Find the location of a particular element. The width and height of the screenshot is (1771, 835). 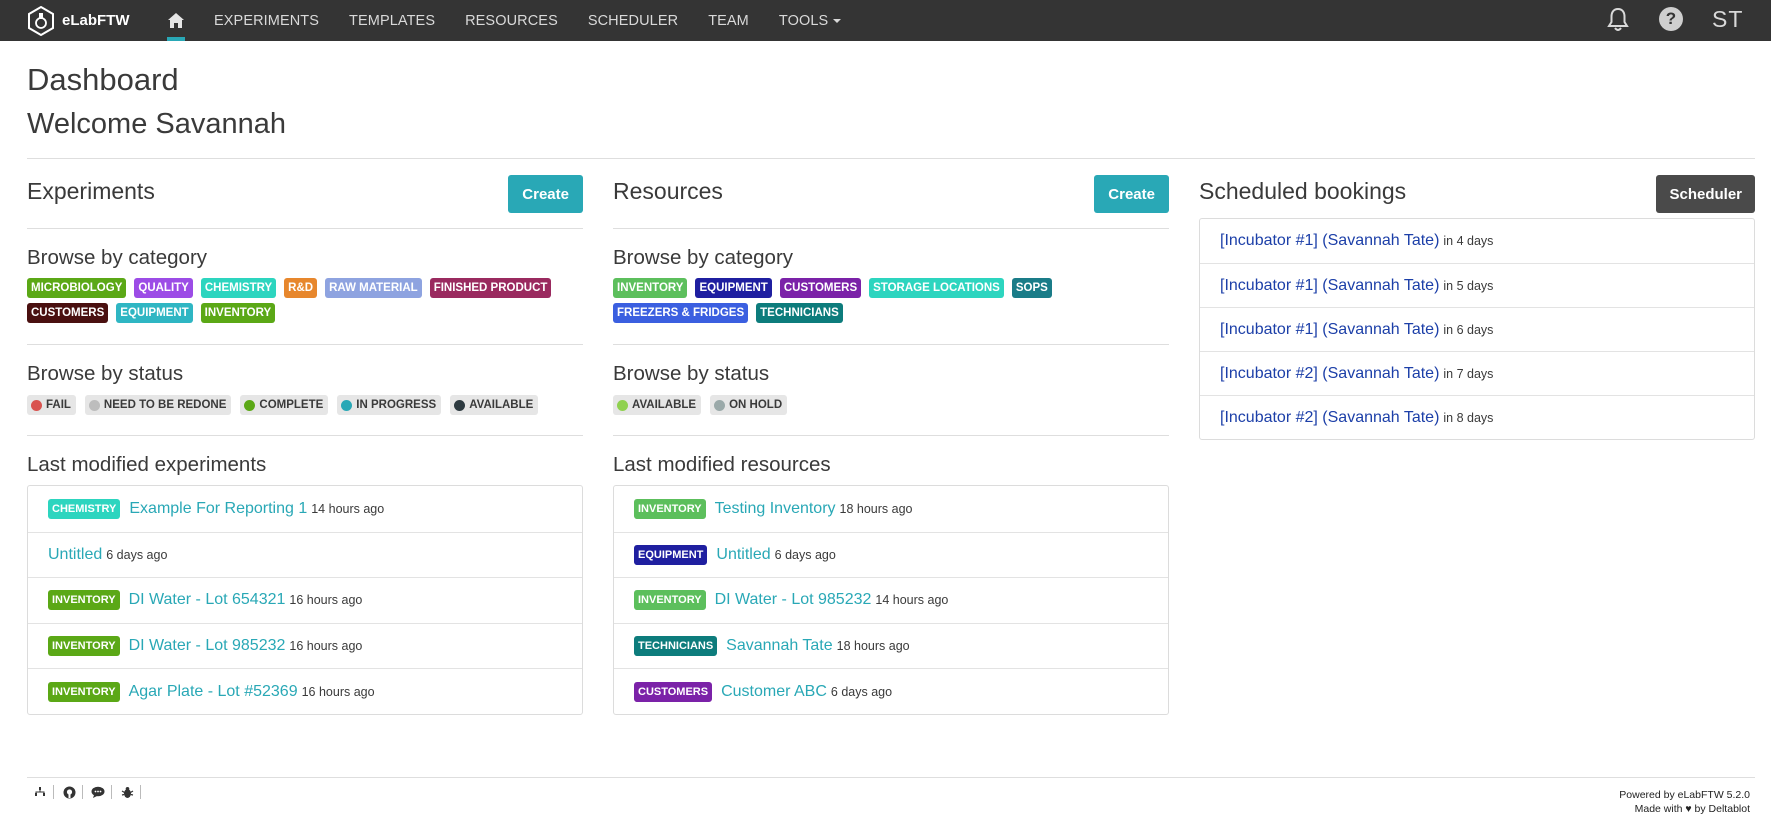

resources-title: Resources is located at coordinates (668, 191).